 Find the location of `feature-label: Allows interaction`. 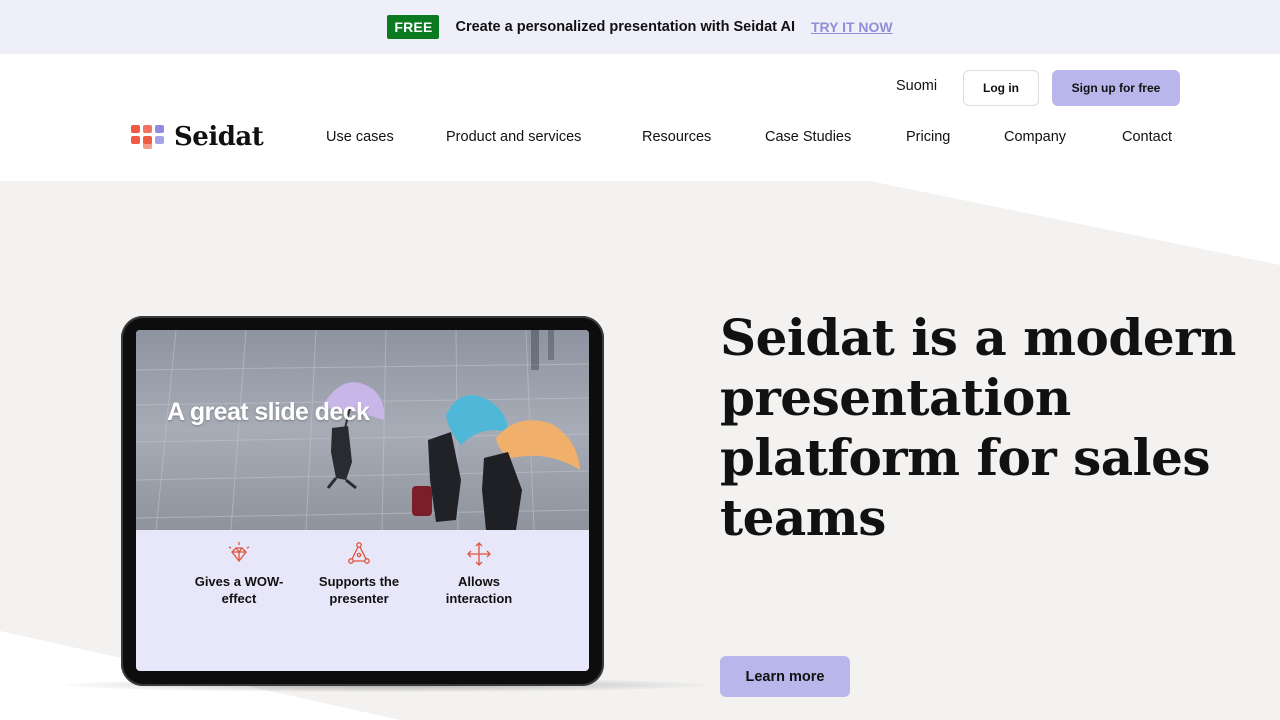

feature-label: Allows interaction is located at coordinates (479, 590).